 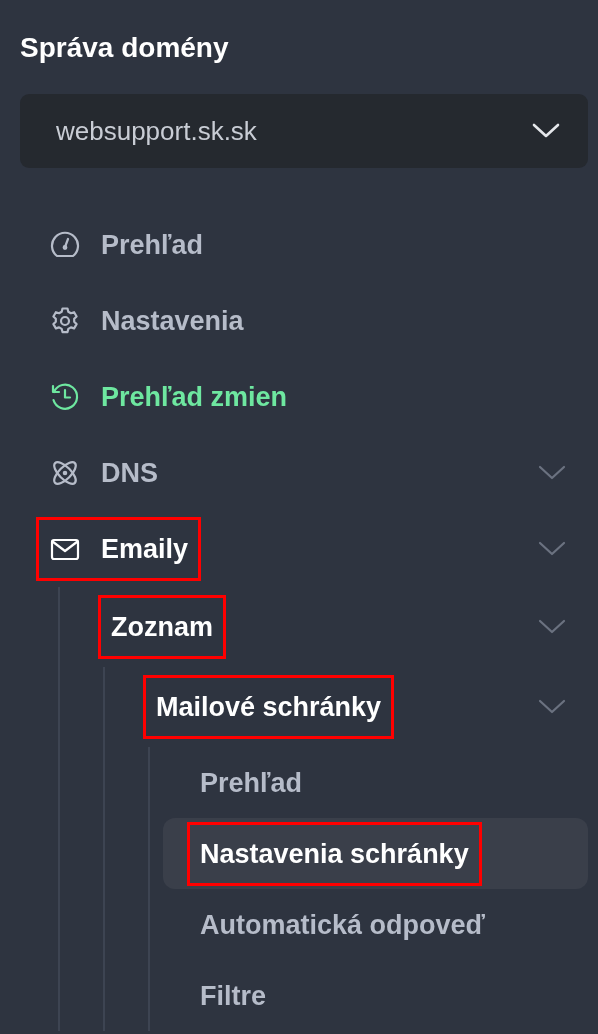 What do you see at coordinates (233, 995) in the screenshot?
I see `menu-item: Filtre` at bounding box center [233, 995].